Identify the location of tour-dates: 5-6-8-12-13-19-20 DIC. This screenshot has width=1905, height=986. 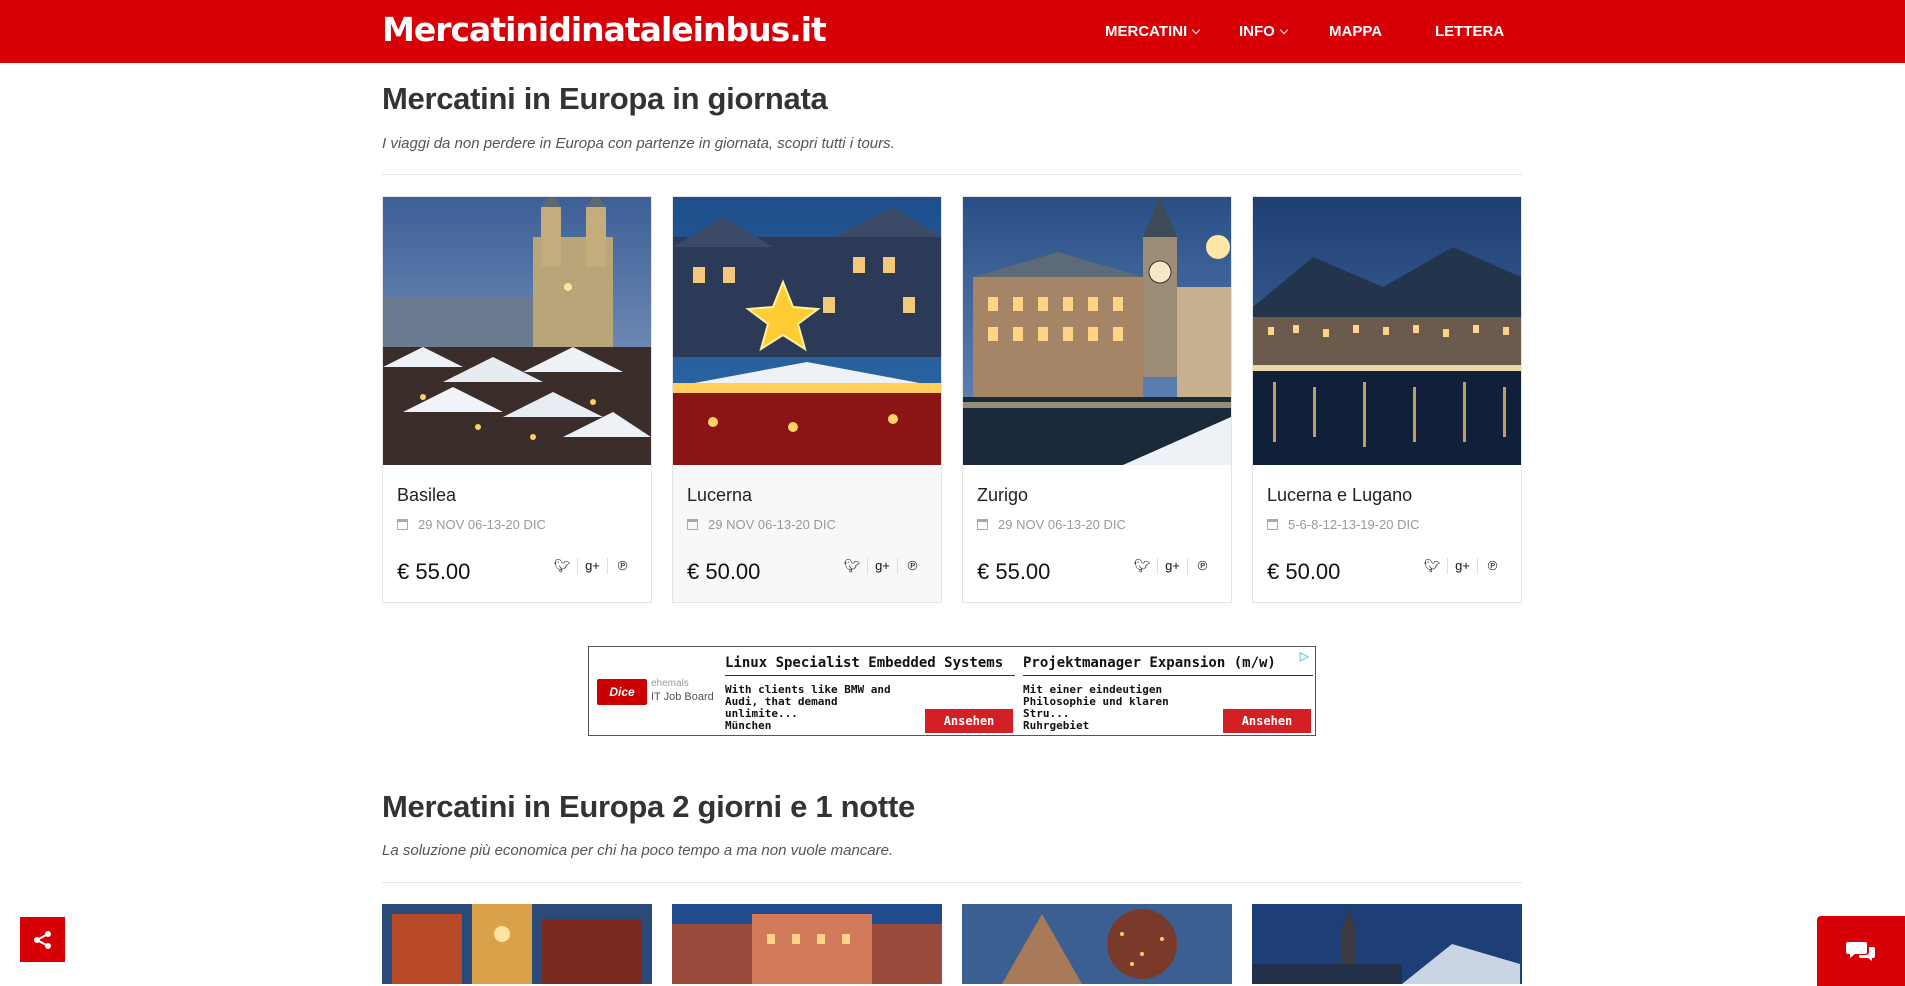
(1343, 524).